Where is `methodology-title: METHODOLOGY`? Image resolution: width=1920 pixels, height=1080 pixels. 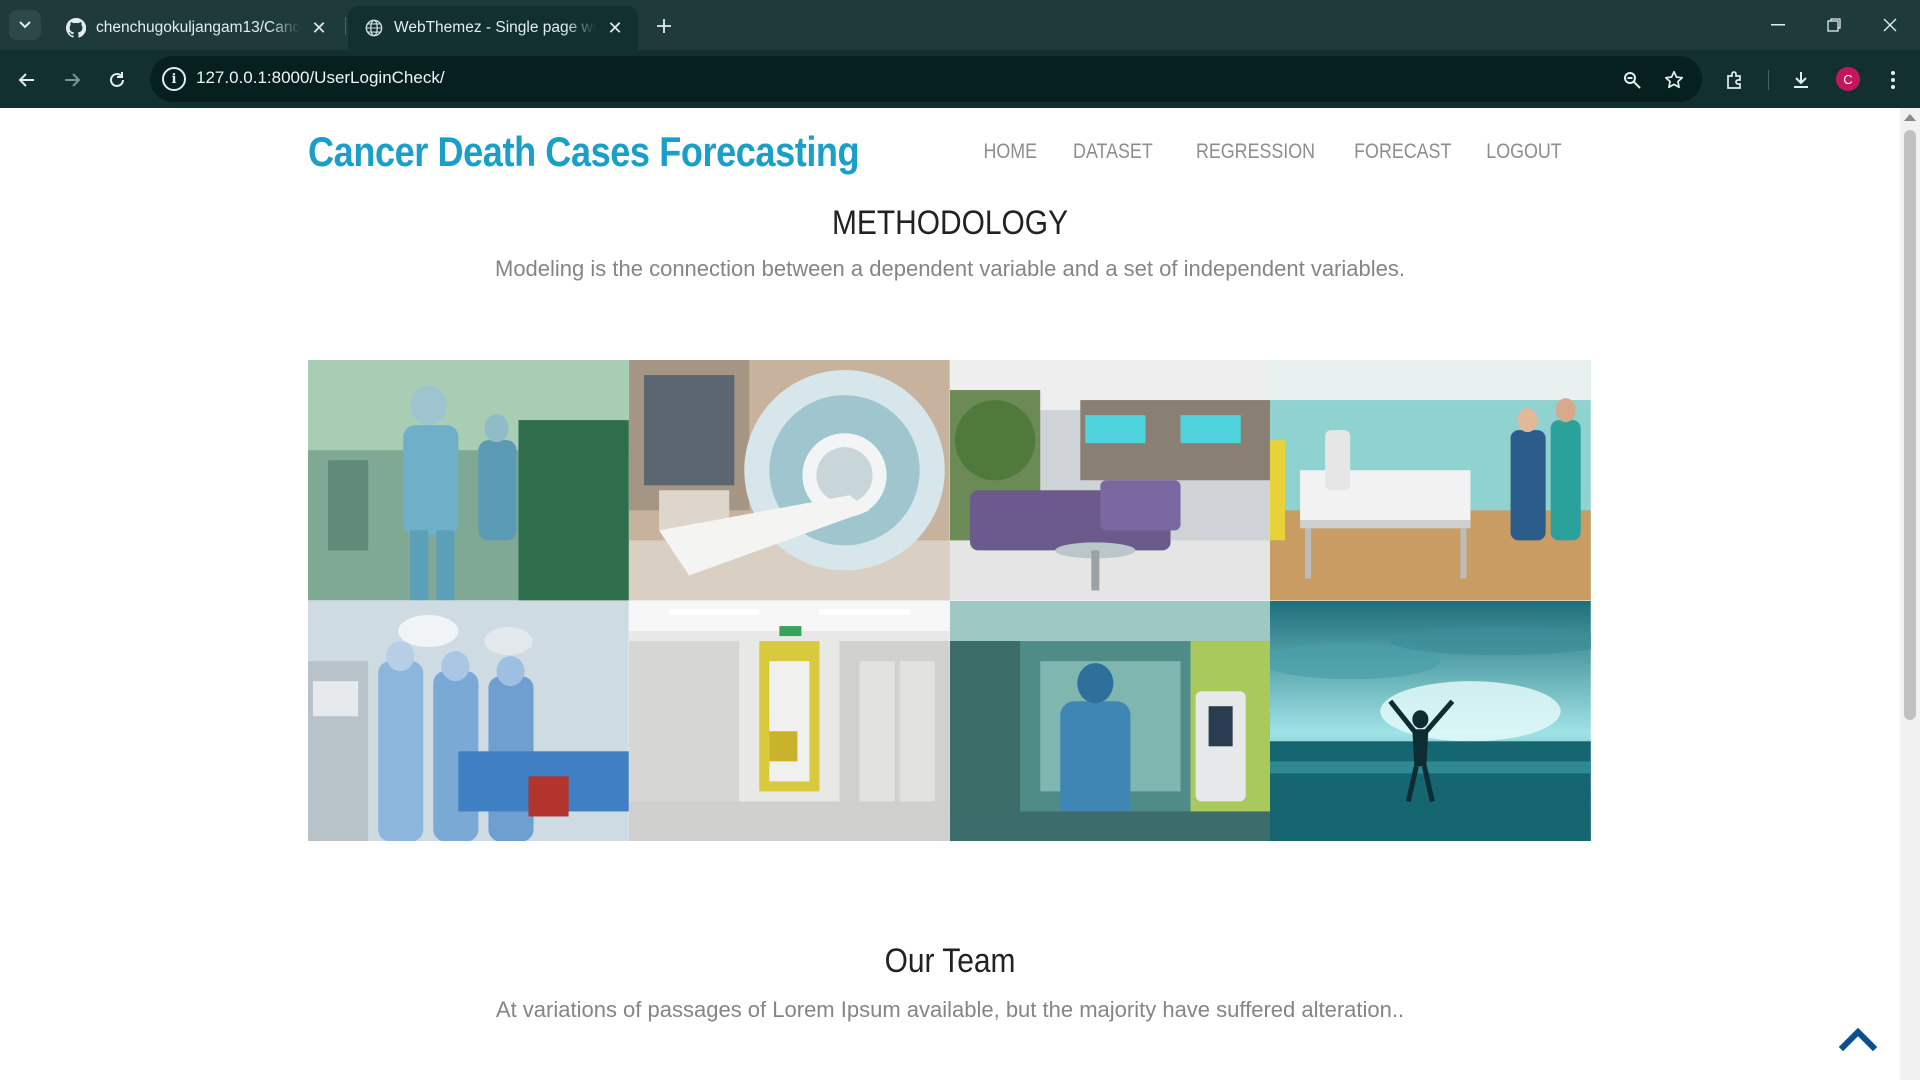
methodology-title: METHODOLOGY is located at coordinates (950, 223).